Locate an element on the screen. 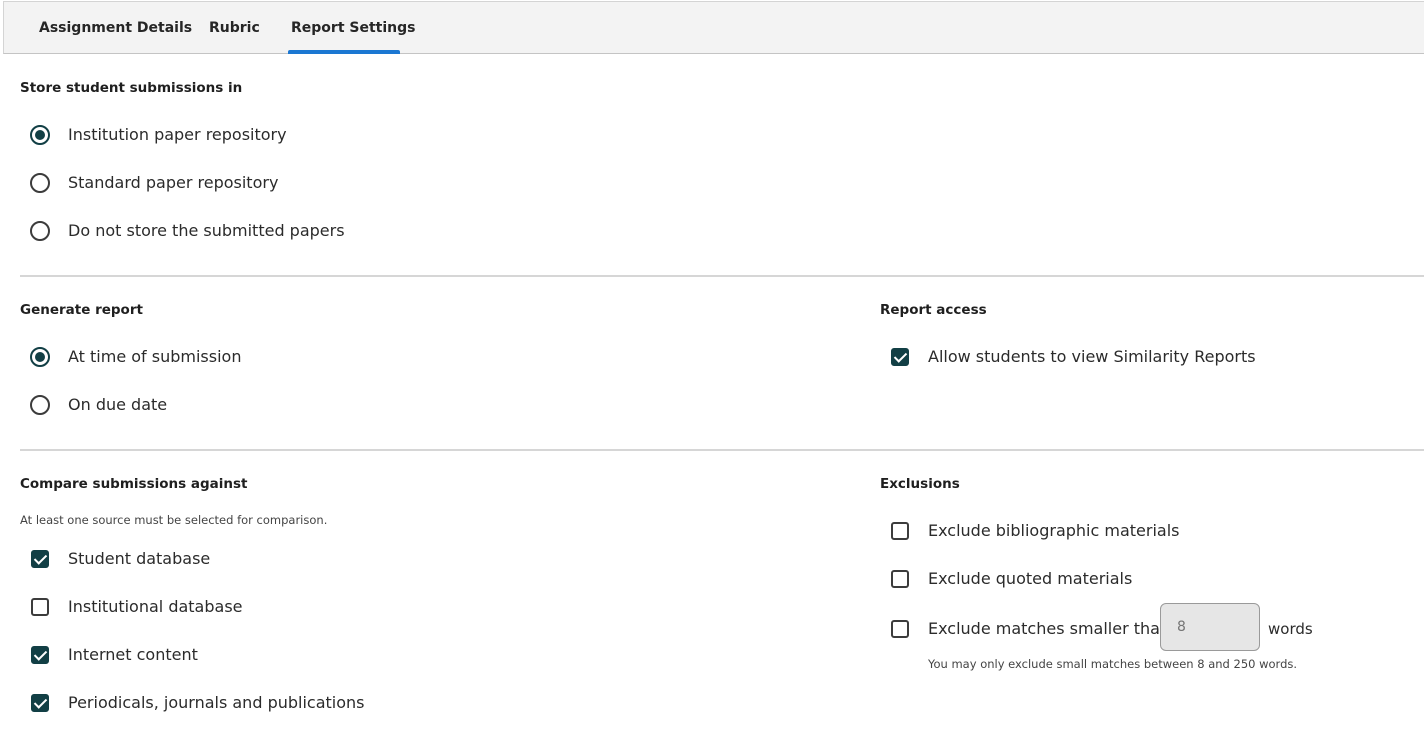  tab-rubric: Rubric is located at coordinates (234, 28).